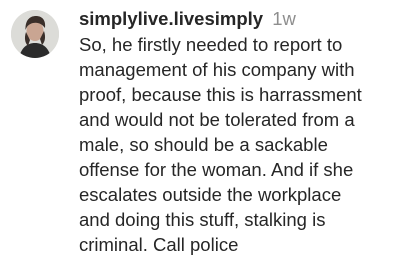 The height and width of the screenshot is (279, 400). I want to click on avatar, so click(35, 34).